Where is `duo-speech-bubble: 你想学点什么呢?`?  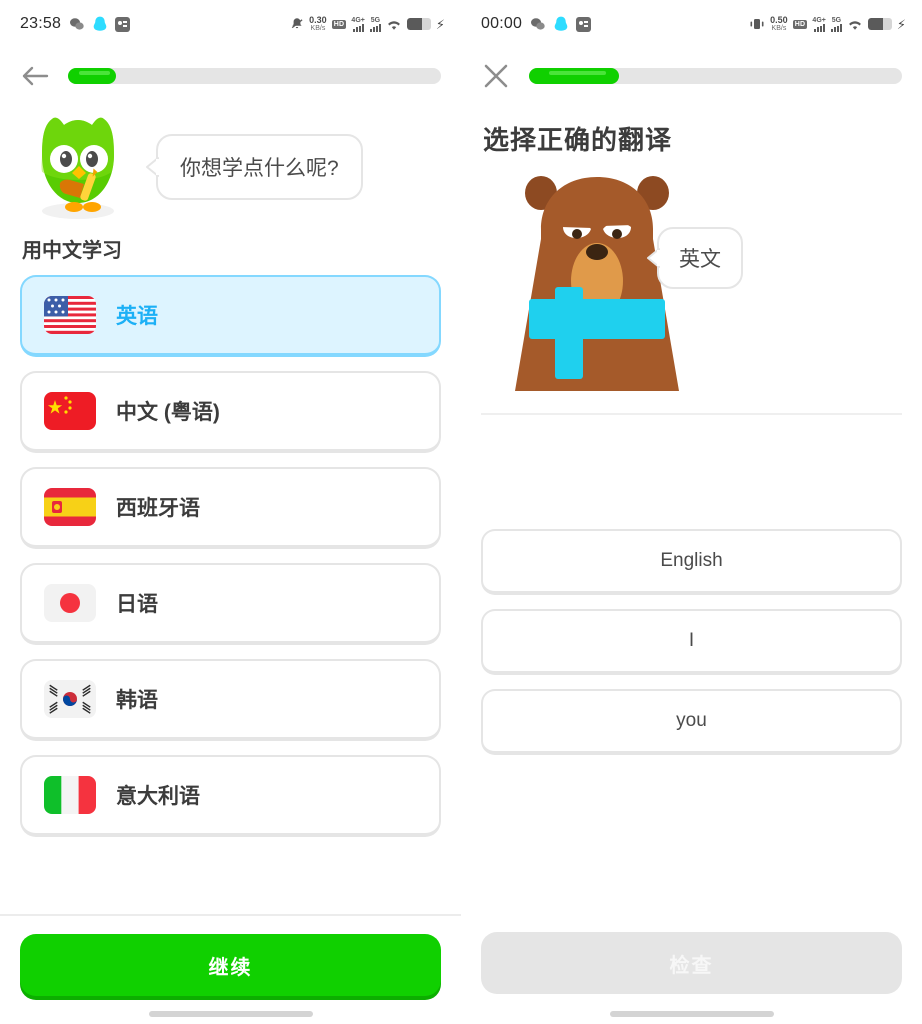
duo-speech-bubble: 你想学点什么呢? is located at coordinates (254, 167).